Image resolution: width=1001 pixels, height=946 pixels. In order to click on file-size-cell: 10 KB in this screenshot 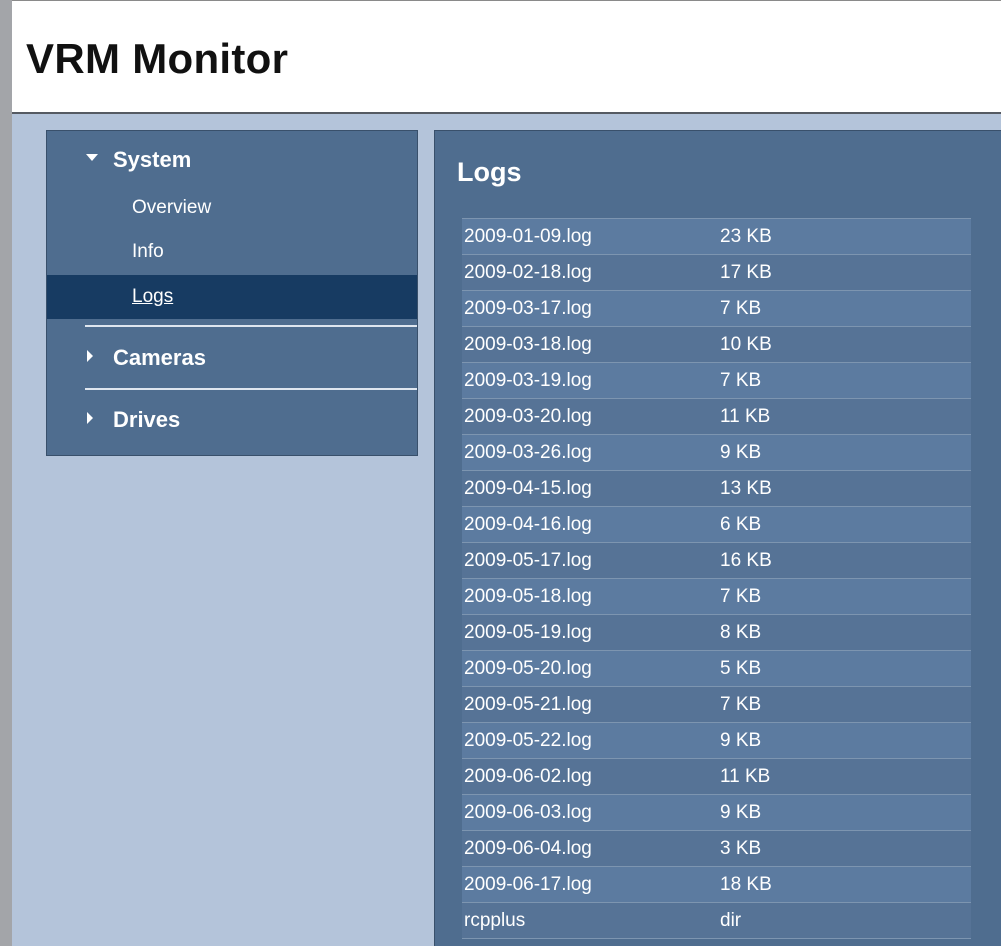, I will do `click(844, 344)`.